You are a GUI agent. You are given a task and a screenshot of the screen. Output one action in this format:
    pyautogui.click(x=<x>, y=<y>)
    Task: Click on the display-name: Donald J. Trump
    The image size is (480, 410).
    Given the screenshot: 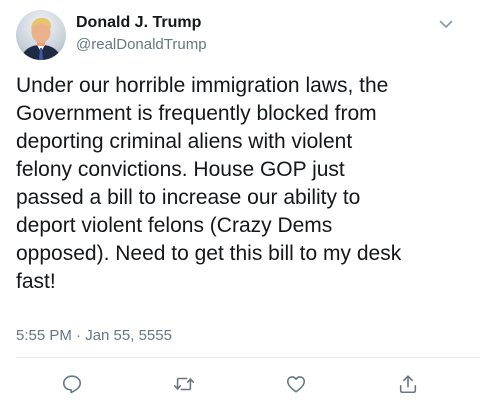 What is the action you would take?
    pyautogui.click(x=141, y=23)
    